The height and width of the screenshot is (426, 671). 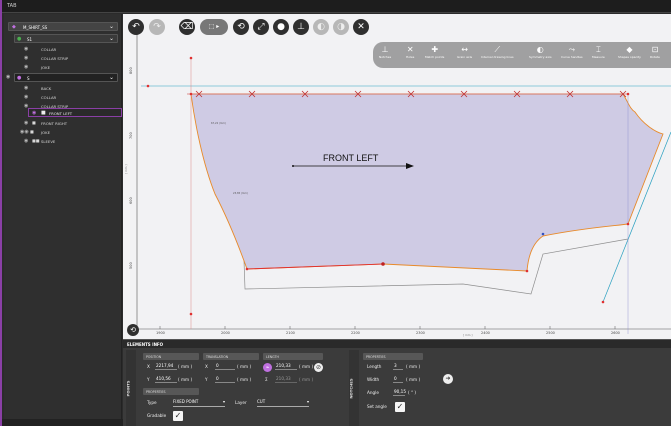 I want to click on notch-width-field: 0, so click(x=398, y=379).